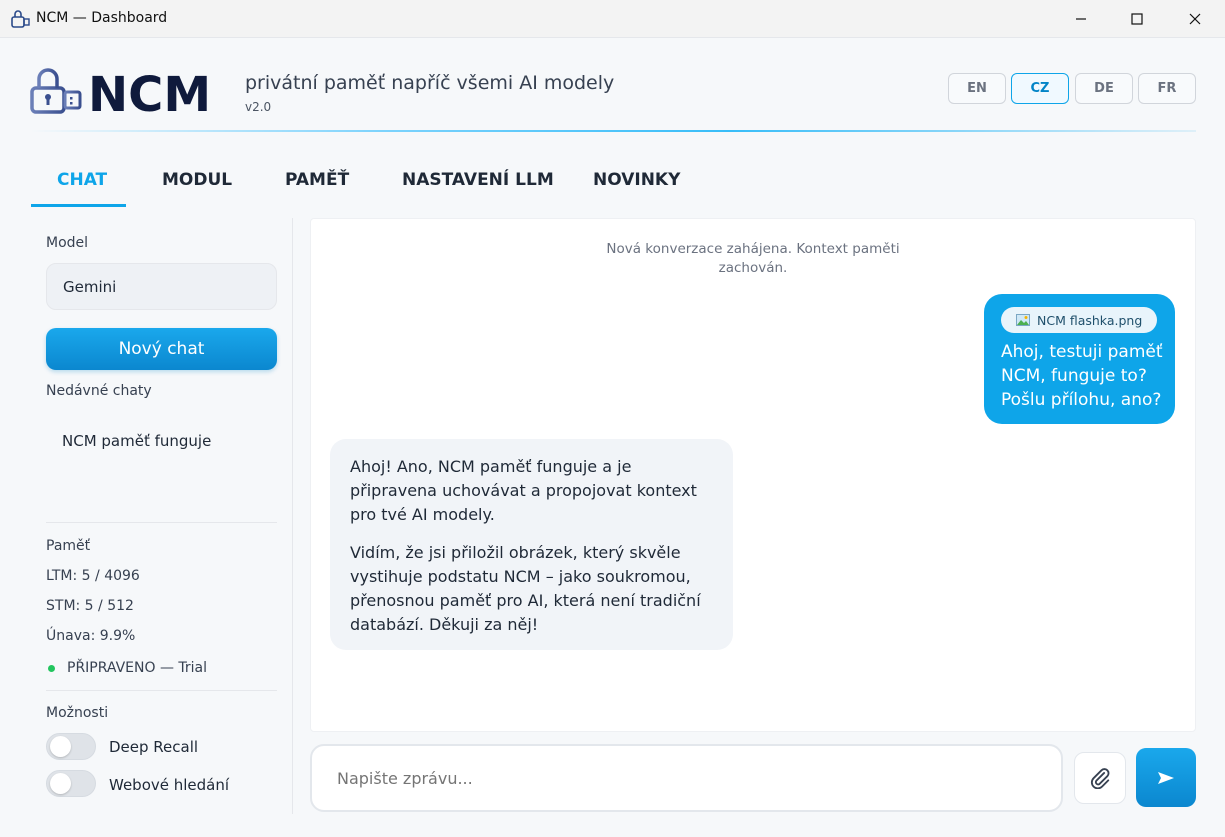 Image resolution: width=1225 pixels, height=837 pixels. Describe the element at coordinates (136, 441) in the screenshot. I see `recent-chat-item: NCM paměť funguje` at that location.